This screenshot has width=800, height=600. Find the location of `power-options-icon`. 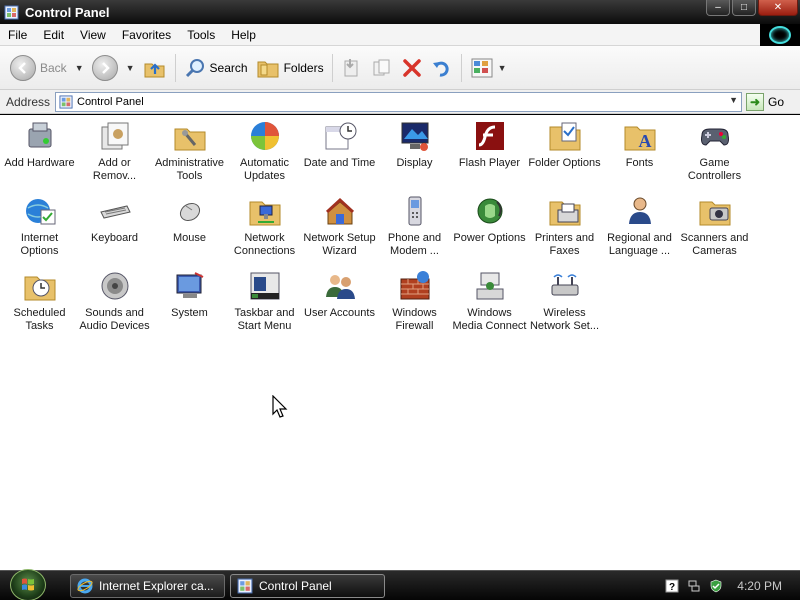

power-options-icon is located at coordinates (489, 211).